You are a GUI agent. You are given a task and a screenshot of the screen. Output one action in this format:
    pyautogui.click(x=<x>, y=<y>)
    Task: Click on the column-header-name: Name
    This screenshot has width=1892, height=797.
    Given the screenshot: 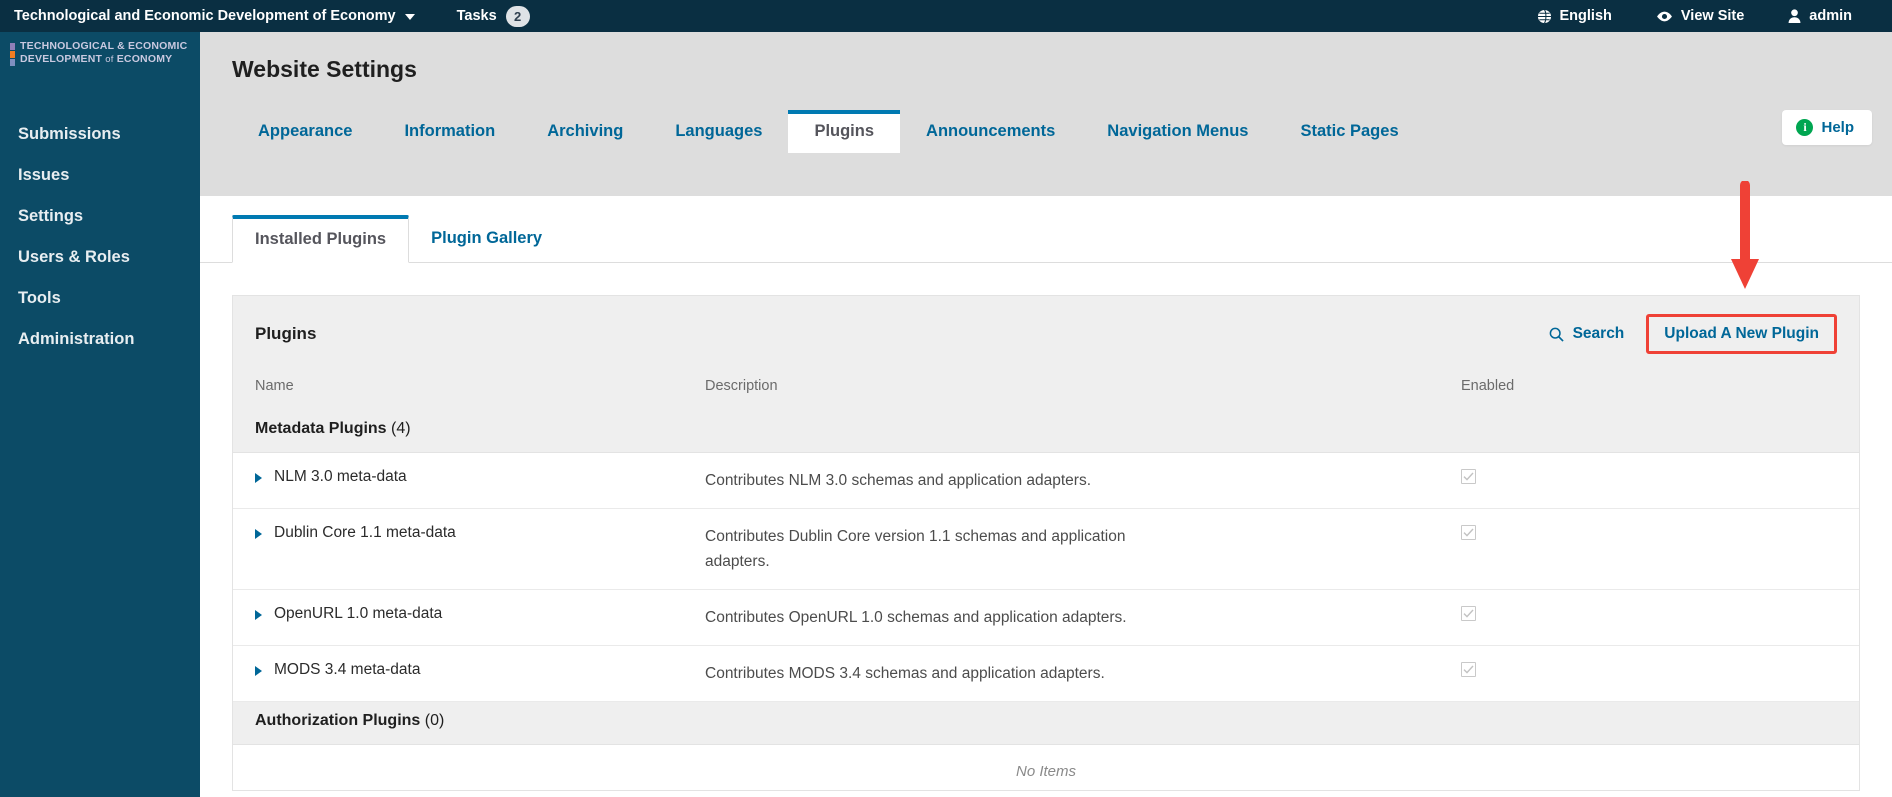 What is the action you would take?
    pyautogui.click(x=458, y=390)
    